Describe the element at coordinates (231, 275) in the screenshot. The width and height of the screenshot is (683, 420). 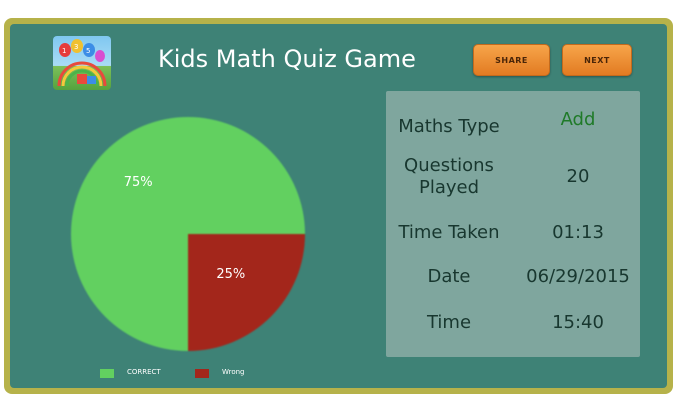
I see `pie-slice-label: 25%` at that location.